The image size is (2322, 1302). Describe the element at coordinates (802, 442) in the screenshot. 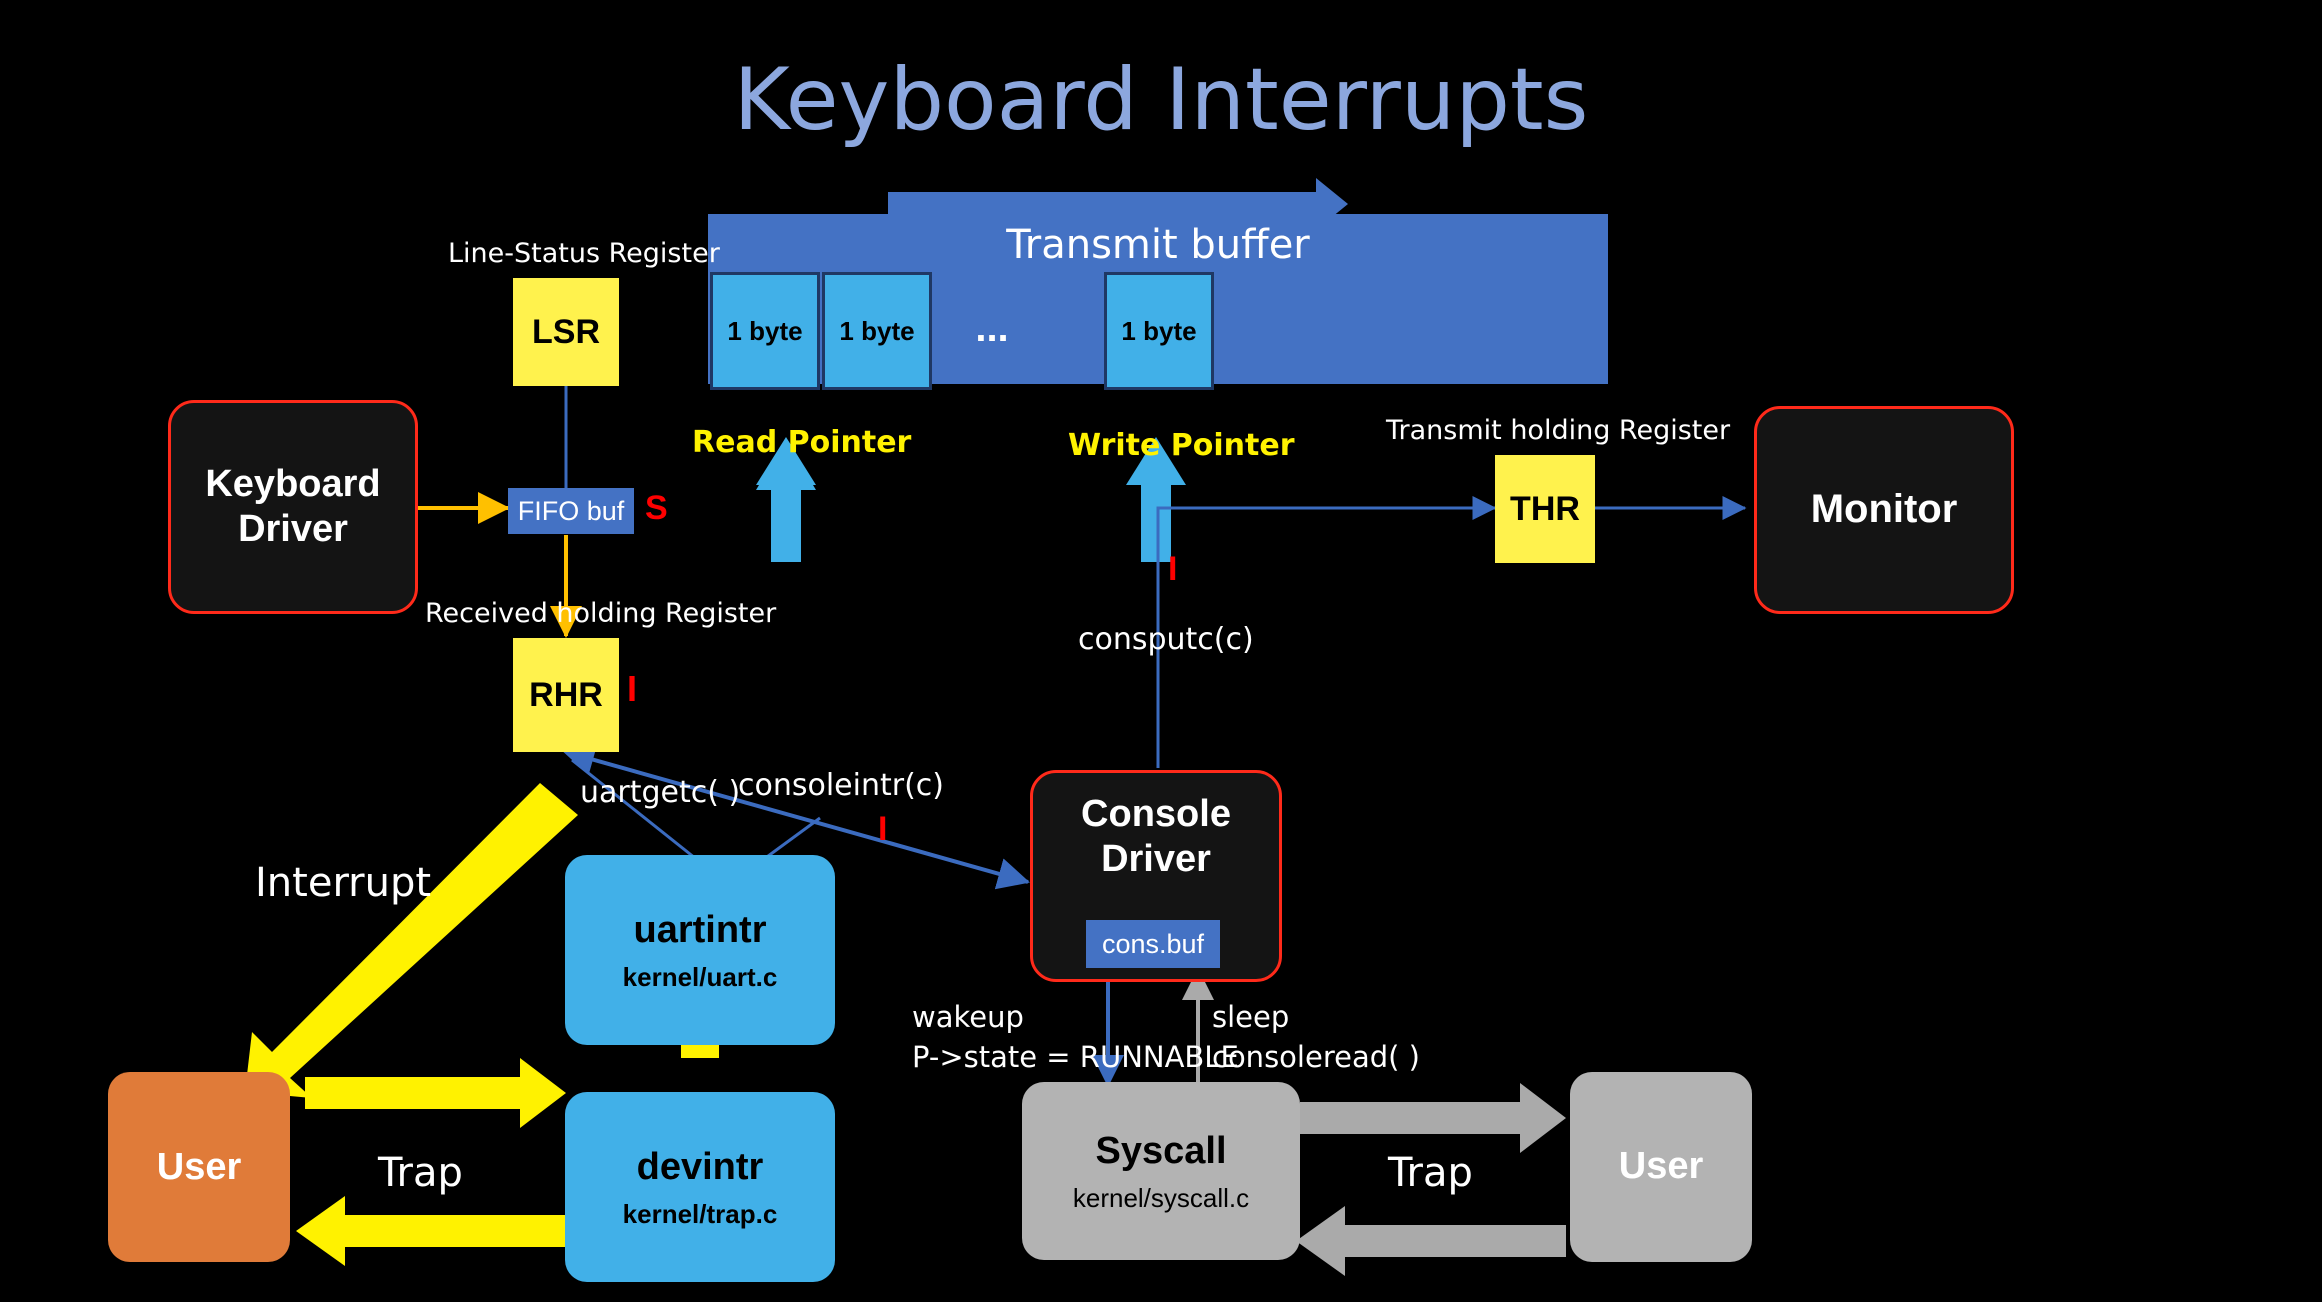

I see `read-pointer-label: Read Pointer` at that location.